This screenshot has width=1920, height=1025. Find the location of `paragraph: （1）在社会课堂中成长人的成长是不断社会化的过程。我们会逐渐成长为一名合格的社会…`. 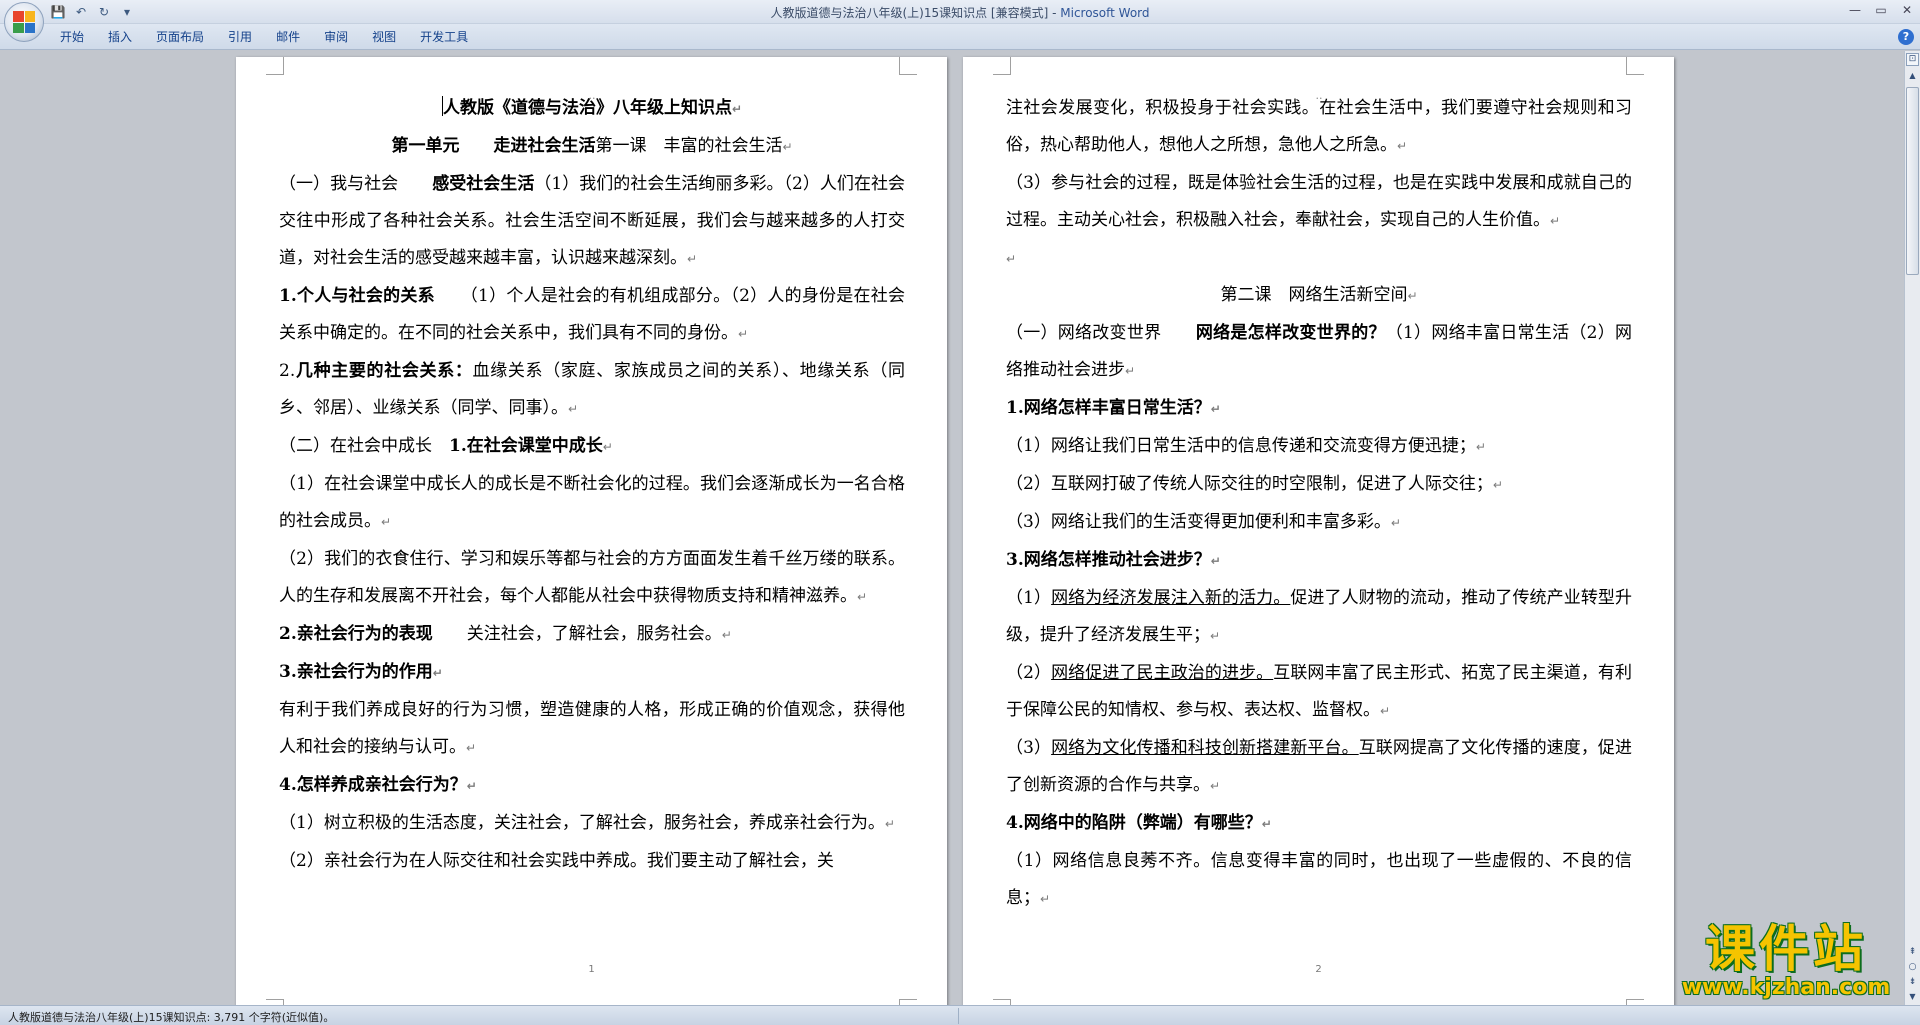

paragraph: （1）在社会课堂中成长人的成长是不断社会化的过程。我们会逐渐成长为一名合格的社会… is located at coordinates (592, 503).